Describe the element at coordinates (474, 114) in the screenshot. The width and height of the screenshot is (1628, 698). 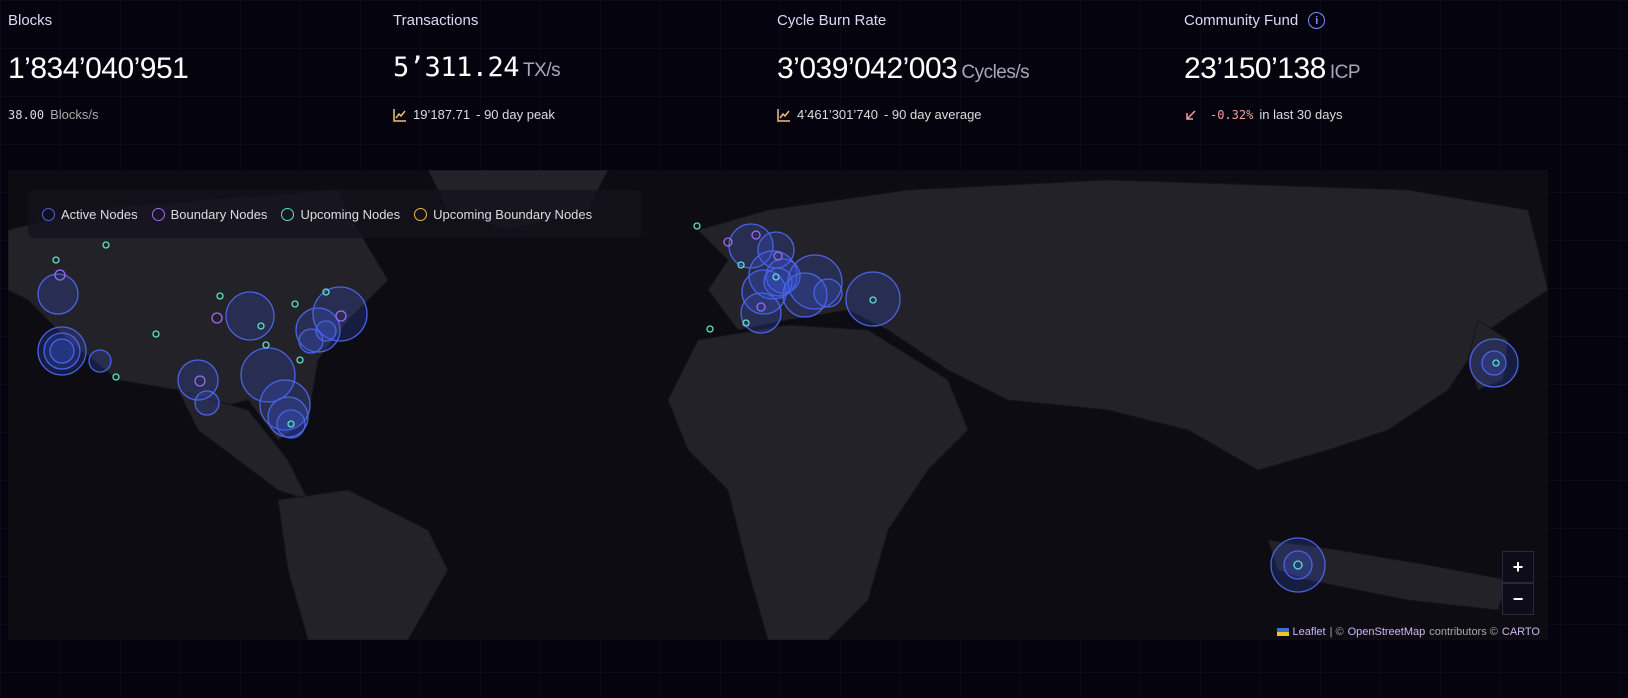
I see `stat-sub: 19’187.71- 90 day peak` at that location.